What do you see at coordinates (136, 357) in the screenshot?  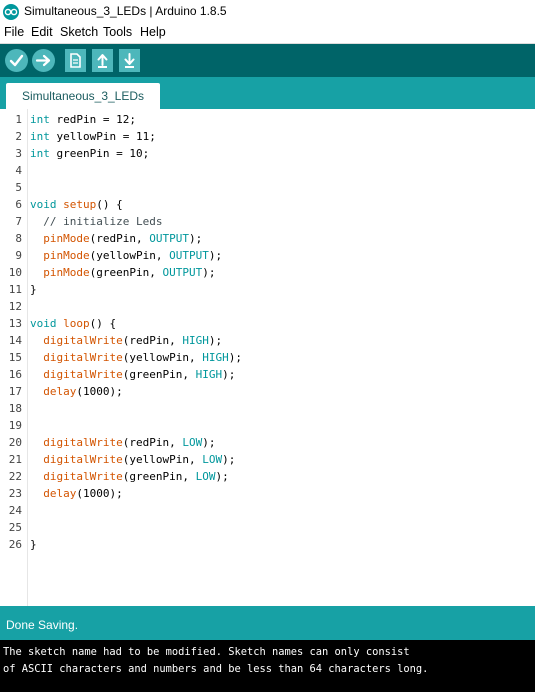 I see `code-line: digitalWrite(yellowPin, HIGH);` at bounding box center [136, 357].